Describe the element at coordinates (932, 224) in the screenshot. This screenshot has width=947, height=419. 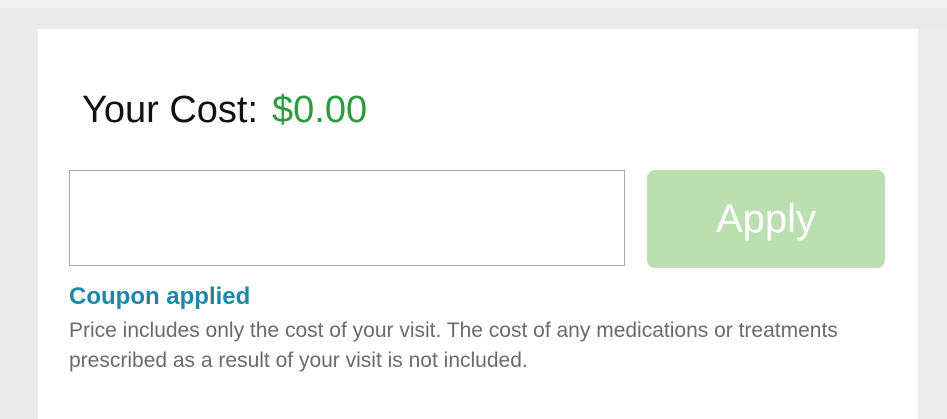
I see `right-edge` at that location.